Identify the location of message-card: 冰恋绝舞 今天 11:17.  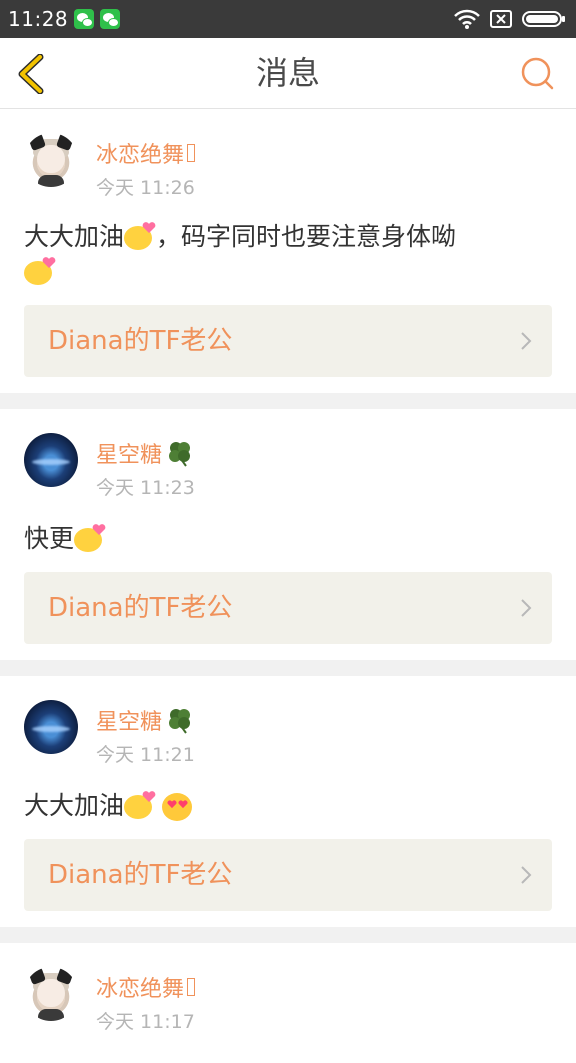
(288, 1003).